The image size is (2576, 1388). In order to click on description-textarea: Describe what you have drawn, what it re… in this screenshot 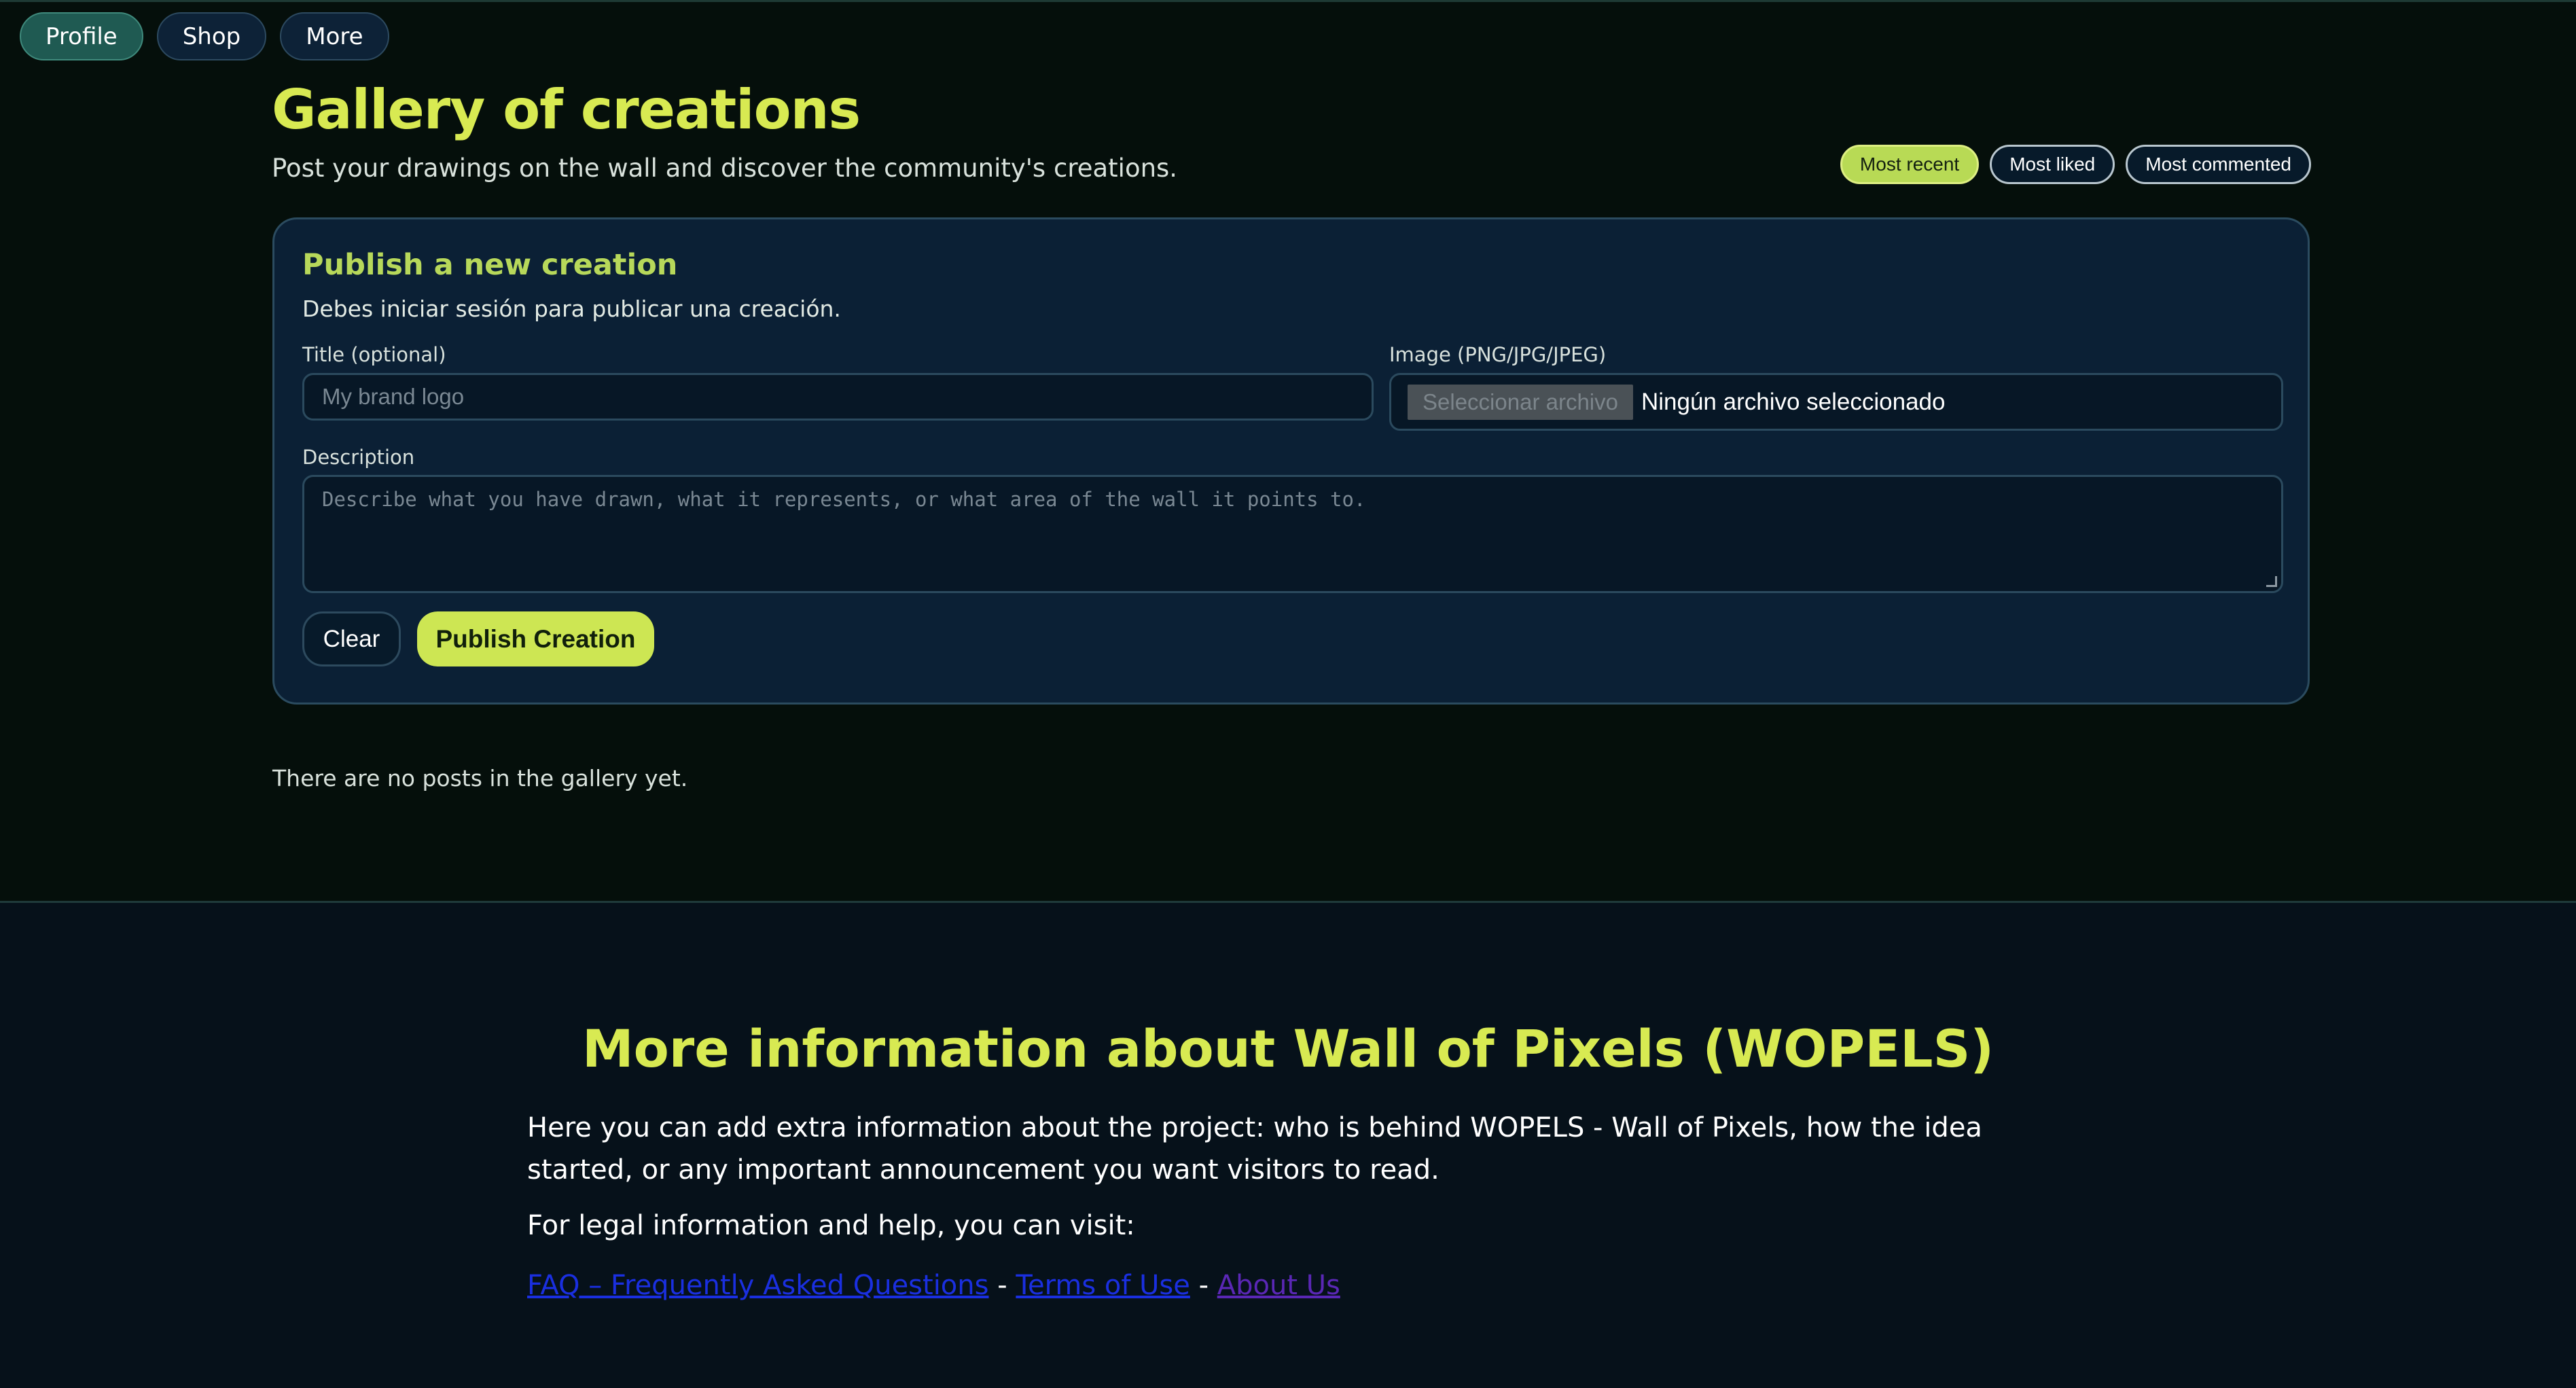, I will do `click(1293, 534)`.